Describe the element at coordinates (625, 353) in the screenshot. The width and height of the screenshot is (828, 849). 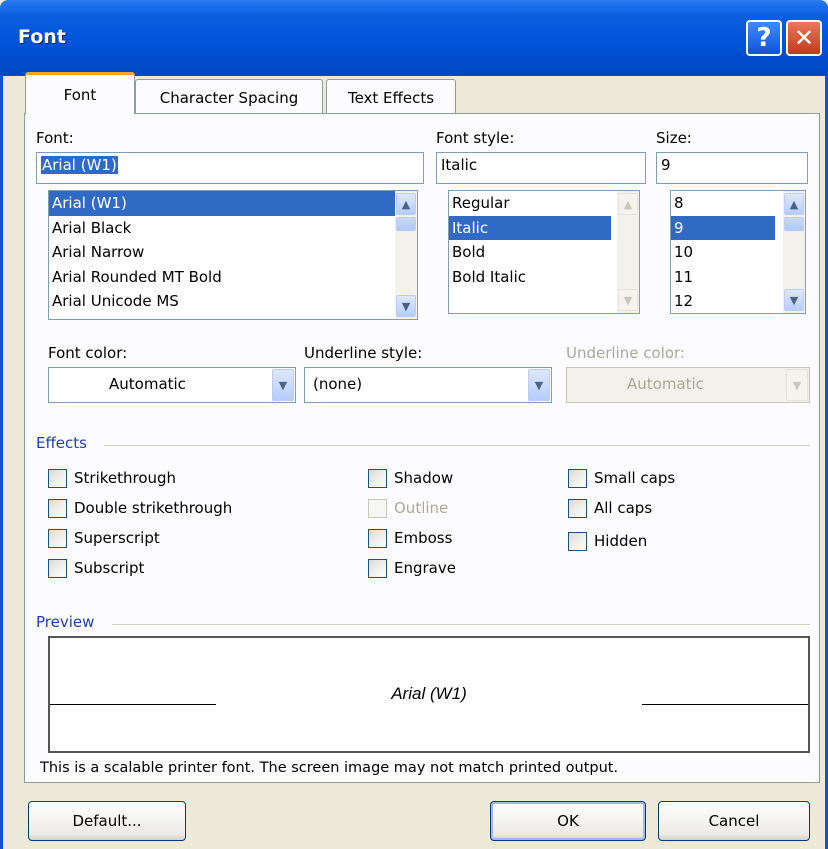
I see `underline-color-label: Underline color:` at that location.